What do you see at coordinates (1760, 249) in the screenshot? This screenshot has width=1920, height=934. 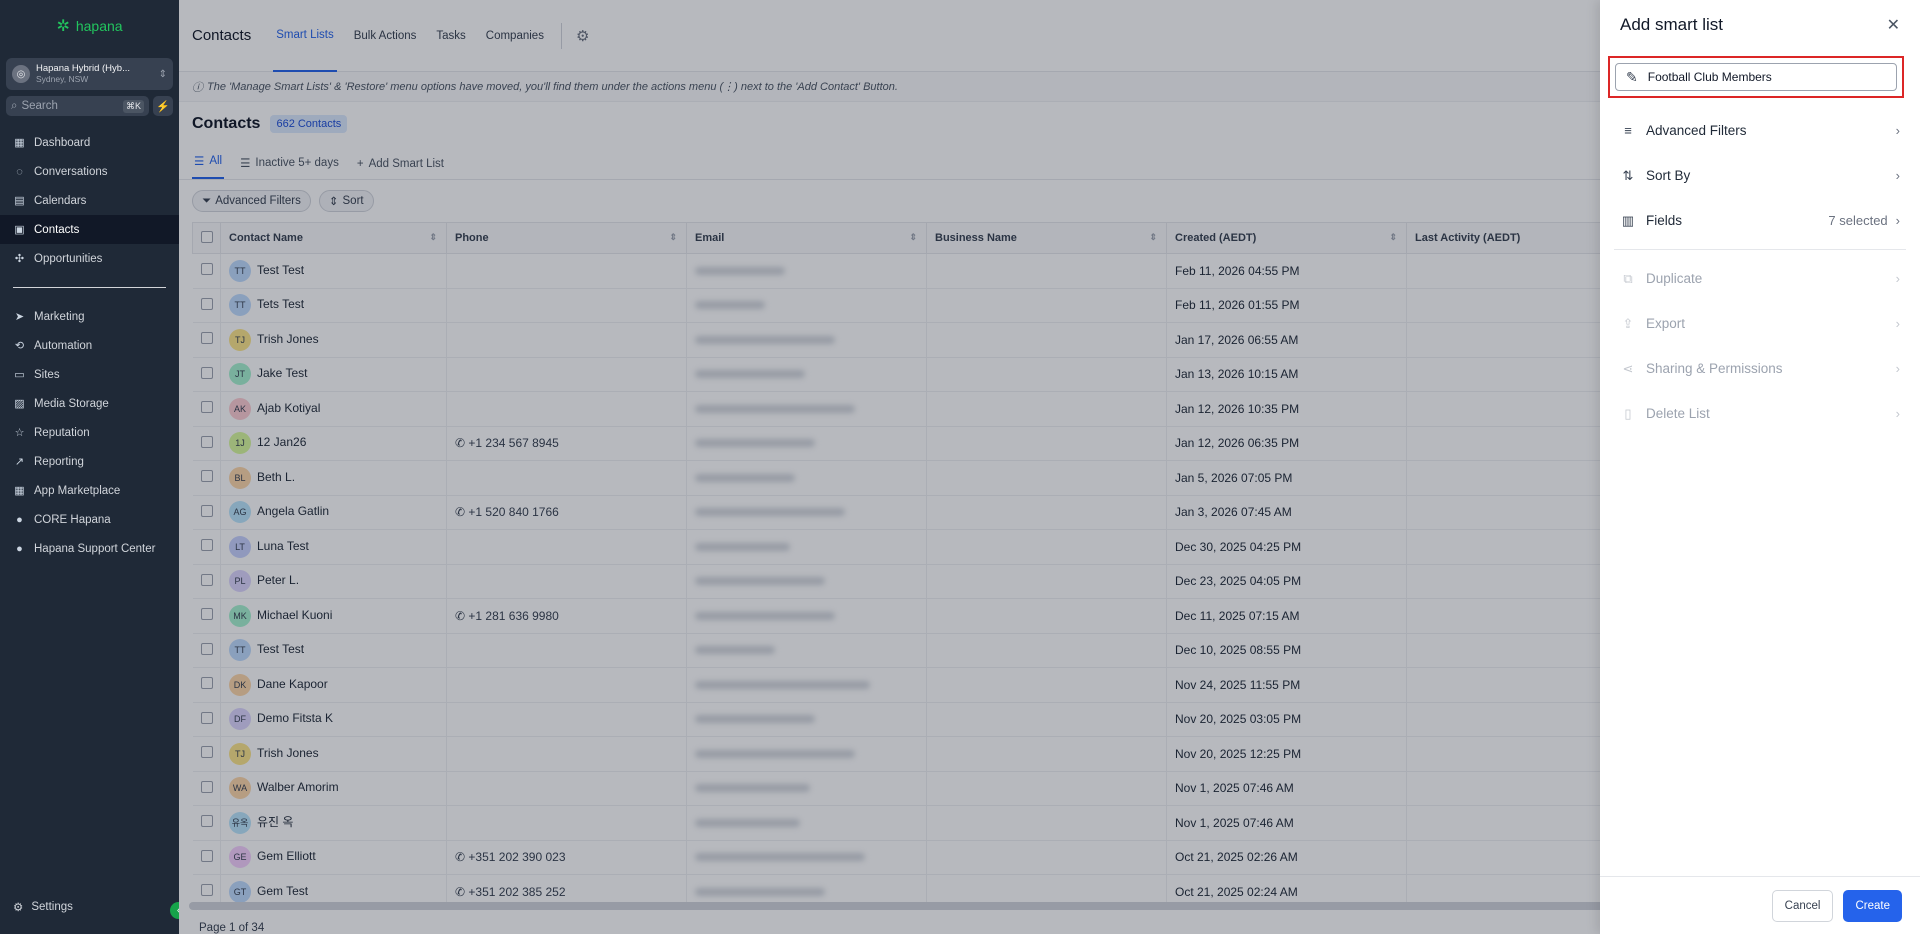 I see `drawer-divider` at bounding box center [1760, 249].